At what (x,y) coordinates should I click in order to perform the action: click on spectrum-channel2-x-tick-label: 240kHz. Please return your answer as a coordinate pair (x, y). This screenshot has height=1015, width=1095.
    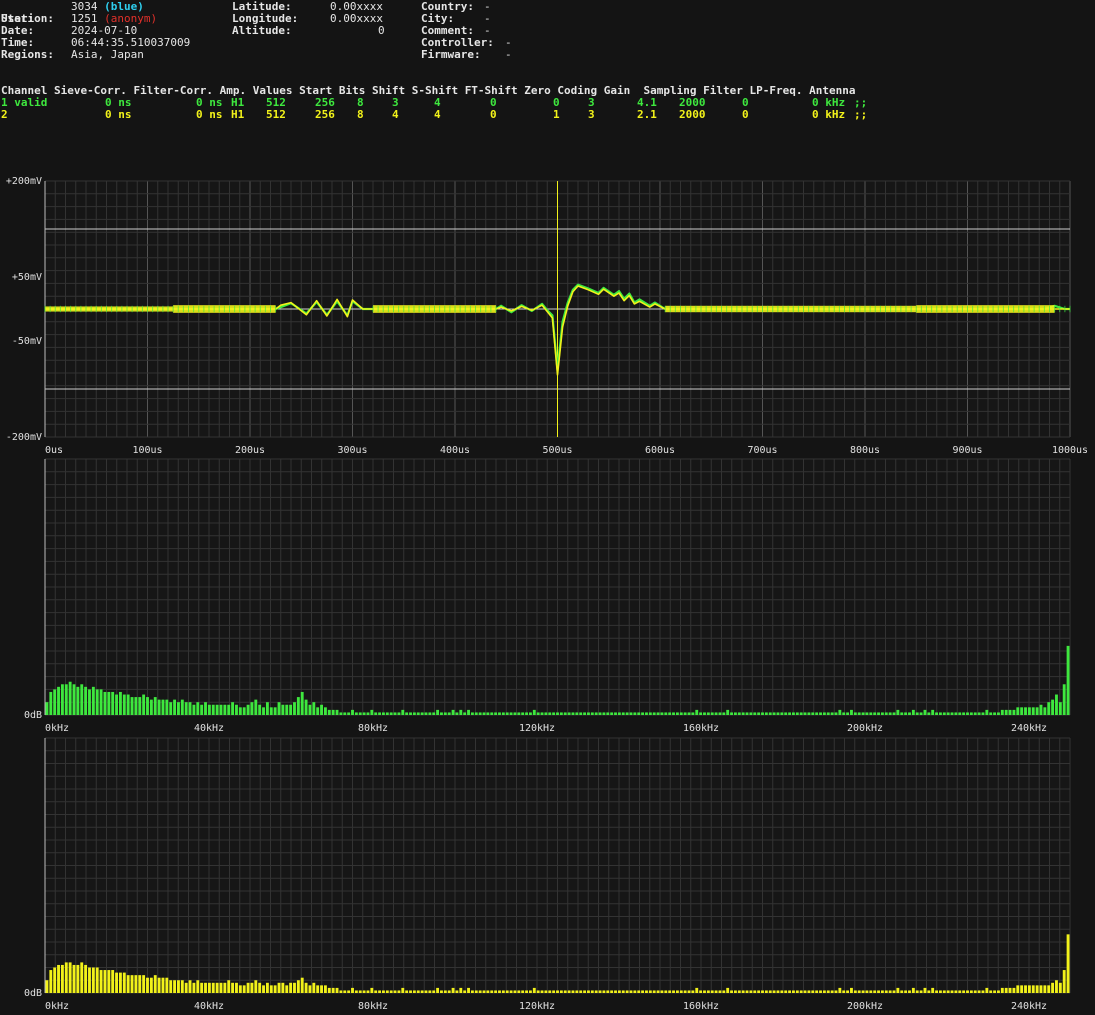
    Looking at the image, I should click on (1029, 1006).